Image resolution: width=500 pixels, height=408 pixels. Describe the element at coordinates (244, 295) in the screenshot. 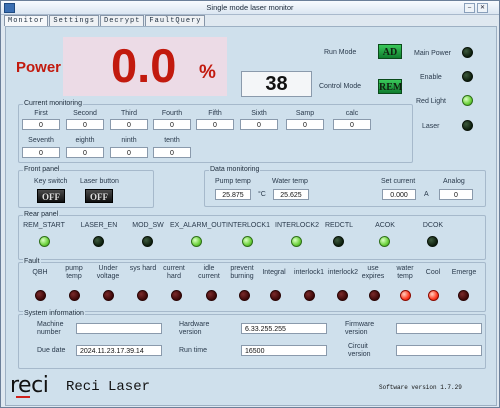

I see `fault-led-prevent-burning` at that location.